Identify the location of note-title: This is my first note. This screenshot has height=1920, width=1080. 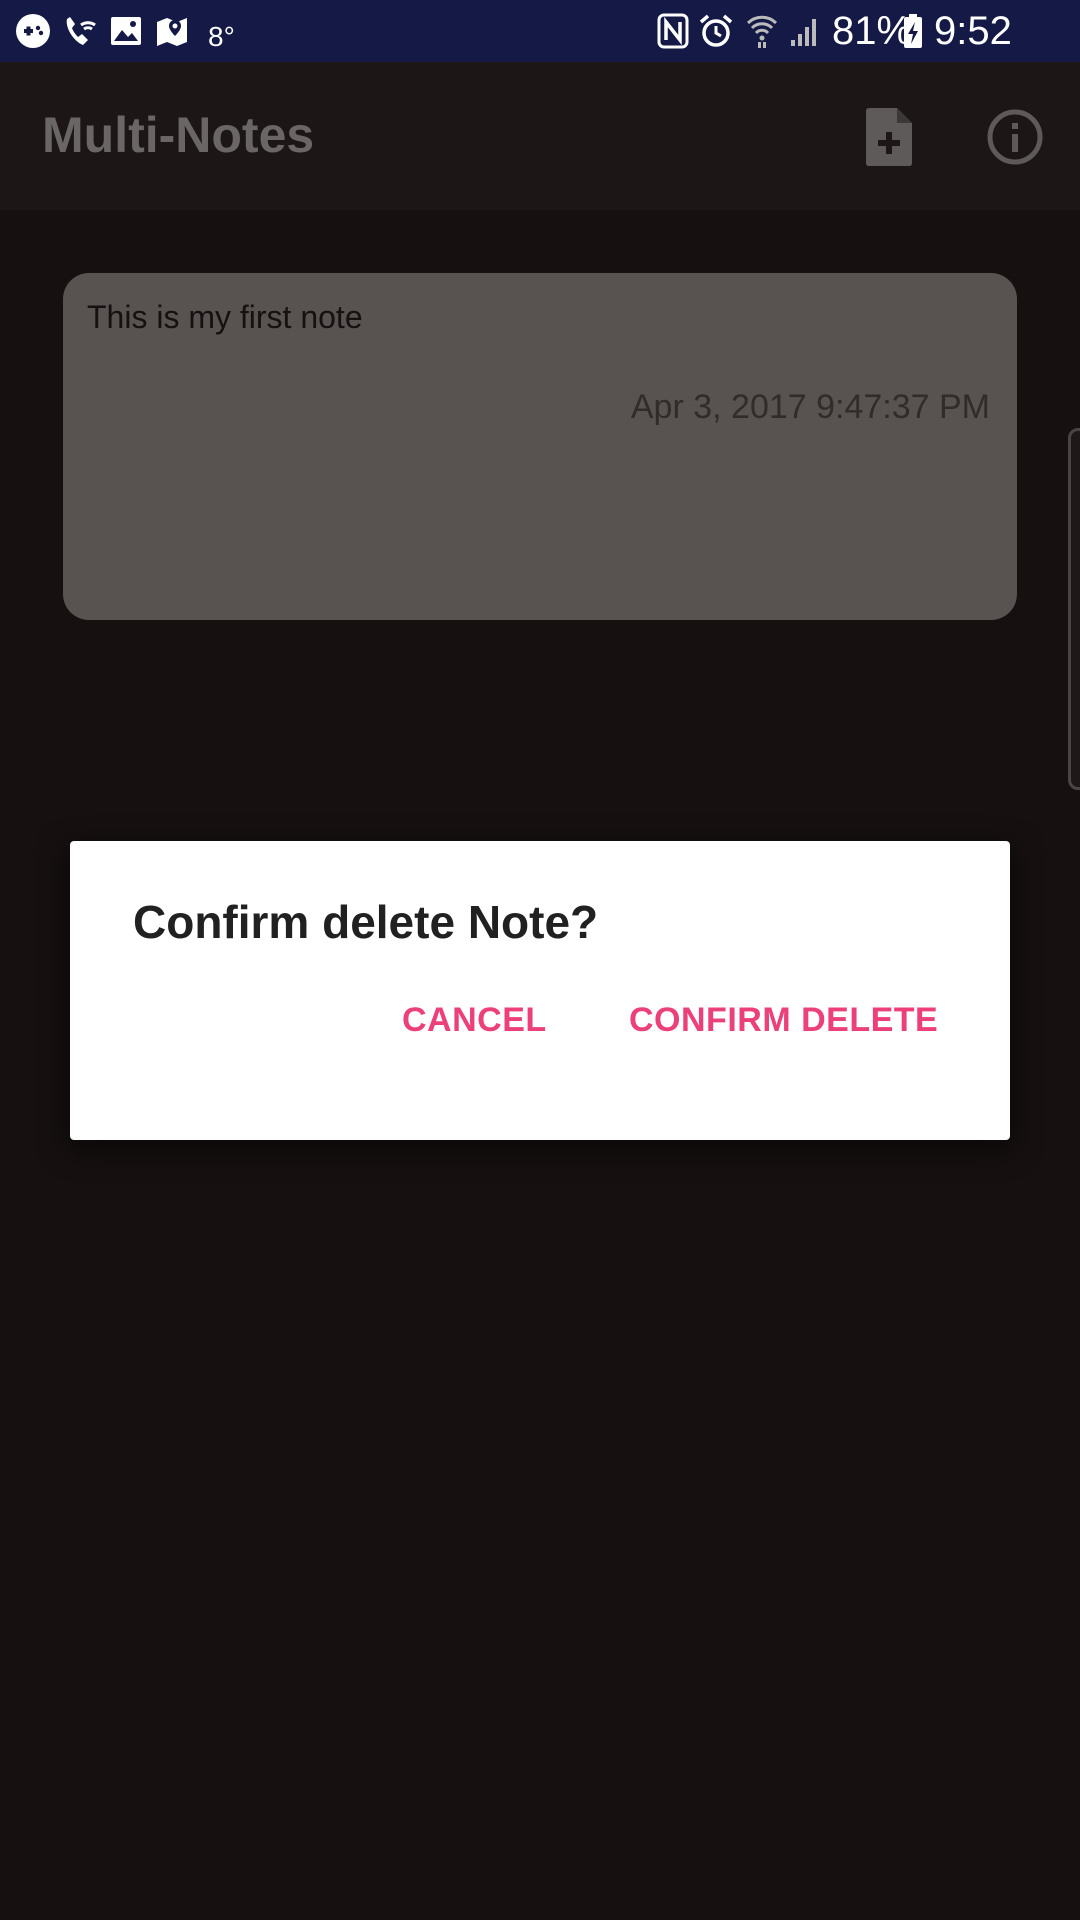
(225, 317).